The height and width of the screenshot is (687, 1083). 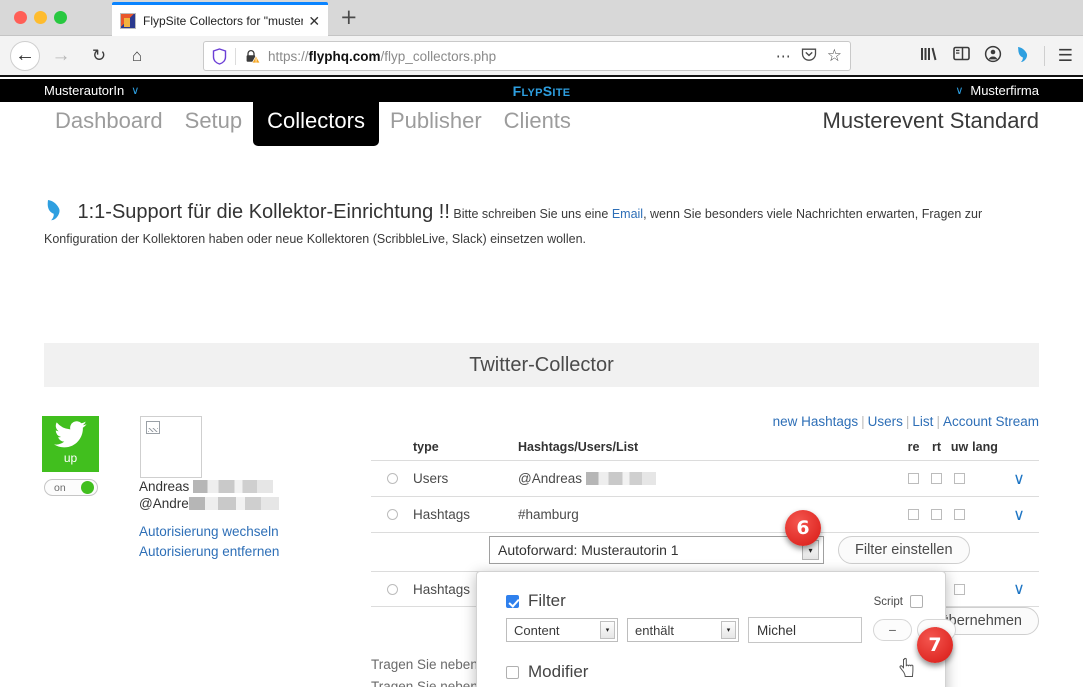 What do you see at coordinates (512, 601) in the screenshot?
I see `filter-checkbox` at bounding box center [512, 601].